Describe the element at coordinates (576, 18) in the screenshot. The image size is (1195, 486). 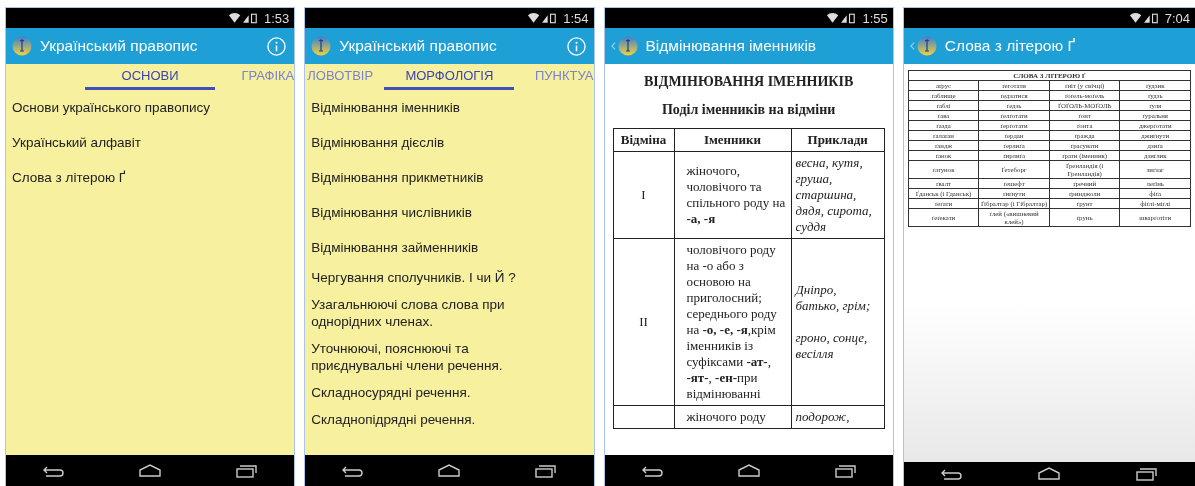
I see `status-time: 1:54` at that location.